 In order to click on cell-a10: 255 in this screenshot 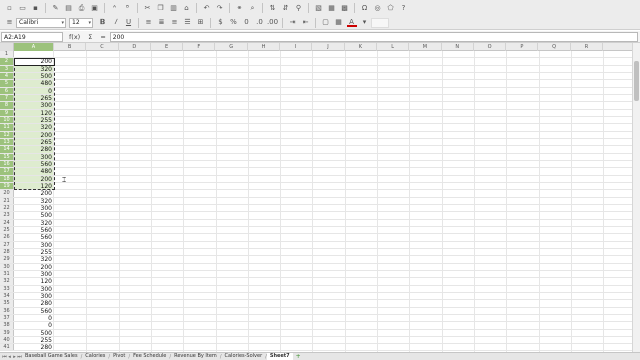, I will do `click(34, 120)`.